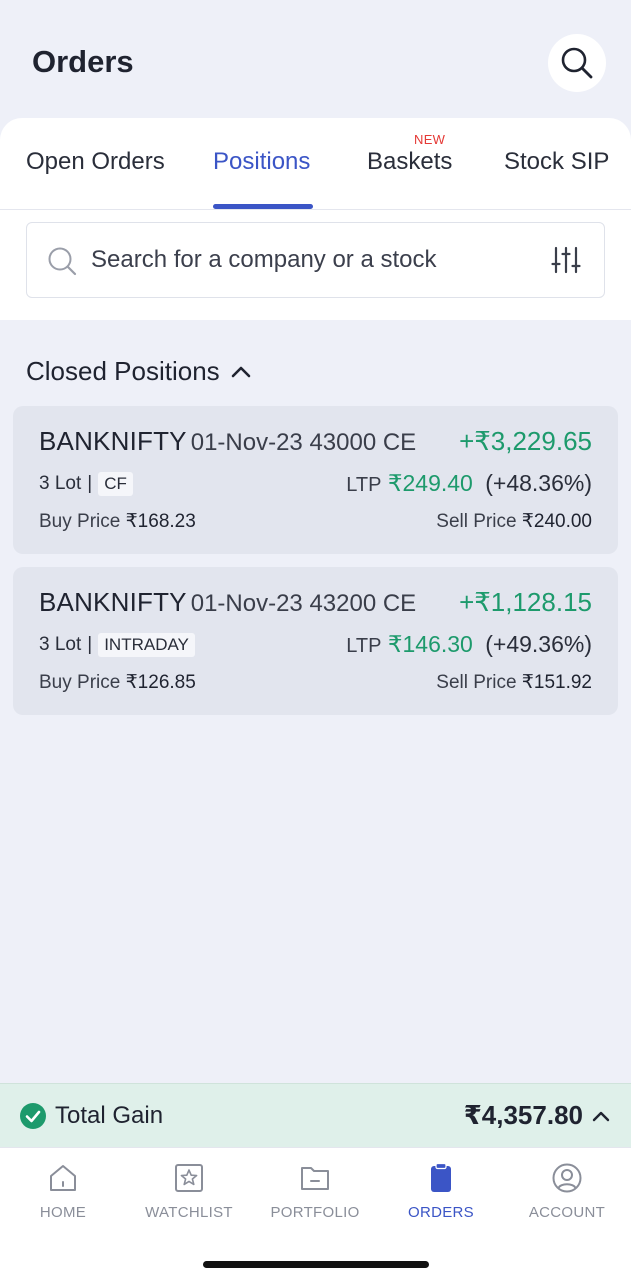 Image resolution: width=631 pixels, height=1280 pixels. Describe the element at coordinates (316, 1264) in the screenshot. I see `home-indicator` at that location.